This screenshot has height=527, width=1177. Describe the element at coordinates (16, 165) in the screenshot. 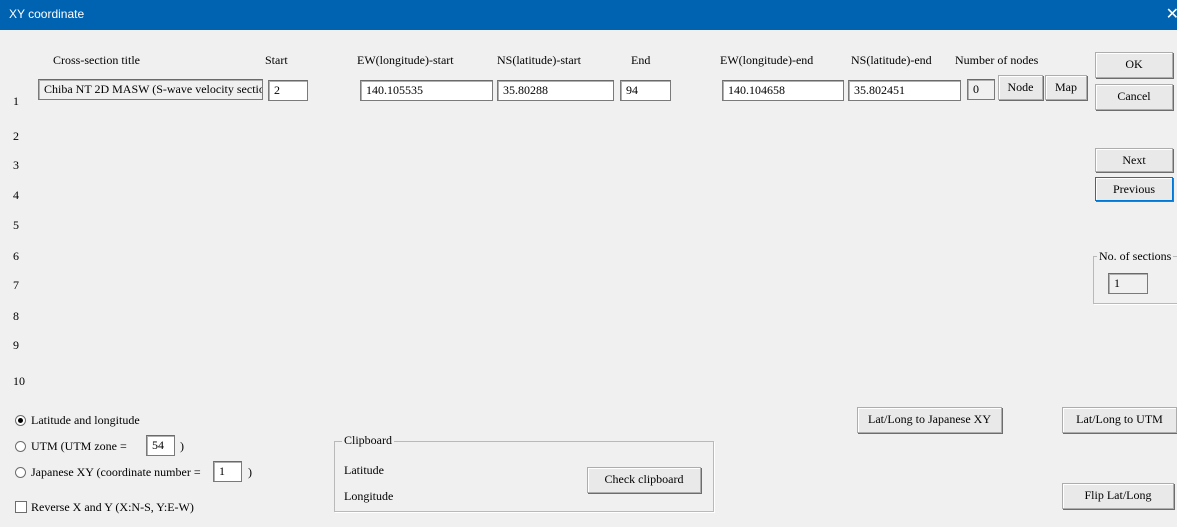

I see `row-number: 3` at that location.